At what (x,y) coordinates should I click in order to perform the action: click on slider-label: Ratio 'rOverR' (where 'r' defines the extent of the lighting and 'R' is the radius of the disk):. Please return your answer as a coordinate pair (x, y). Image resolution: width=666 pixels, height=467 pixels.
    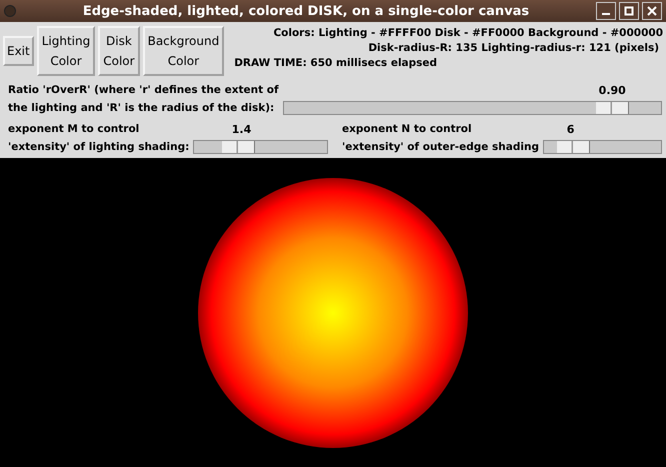
    Looking at the image, I should click on (143, 99).